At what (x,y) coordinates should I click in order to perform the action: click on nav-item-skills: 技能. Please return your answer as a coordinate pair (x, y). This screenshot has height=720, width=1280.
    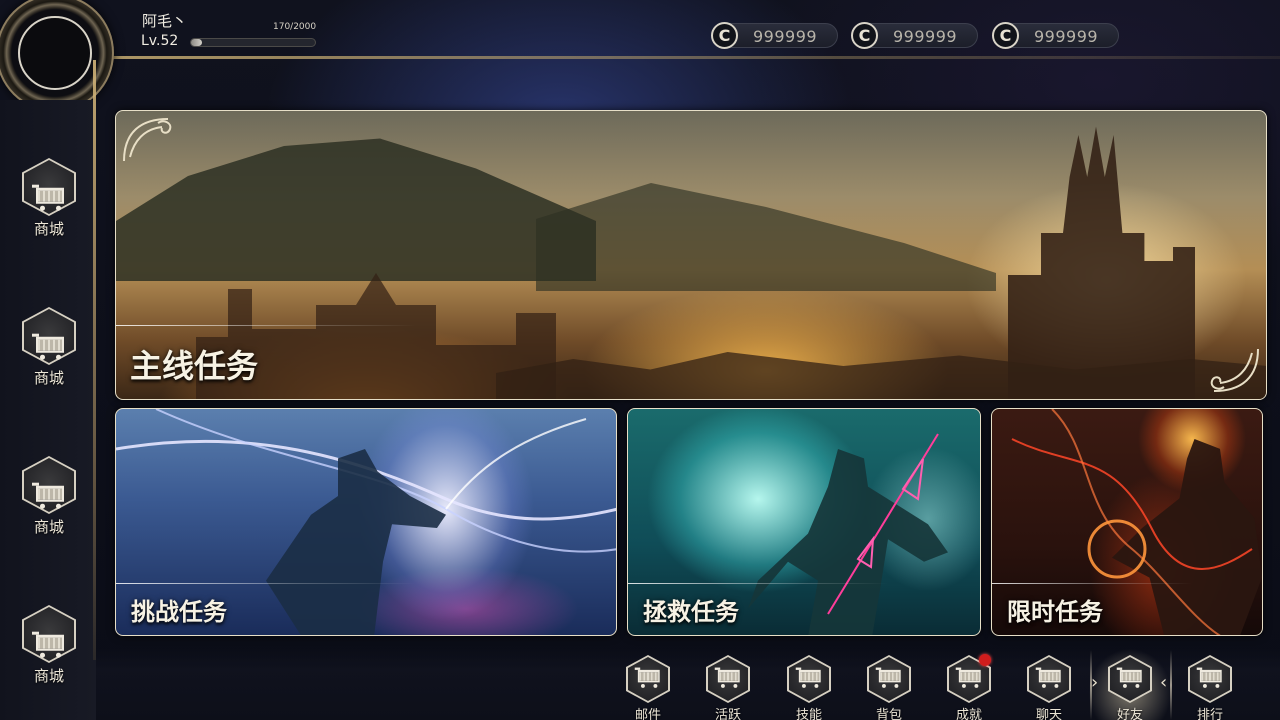
    Looking at the image, I should click on (809, 687).